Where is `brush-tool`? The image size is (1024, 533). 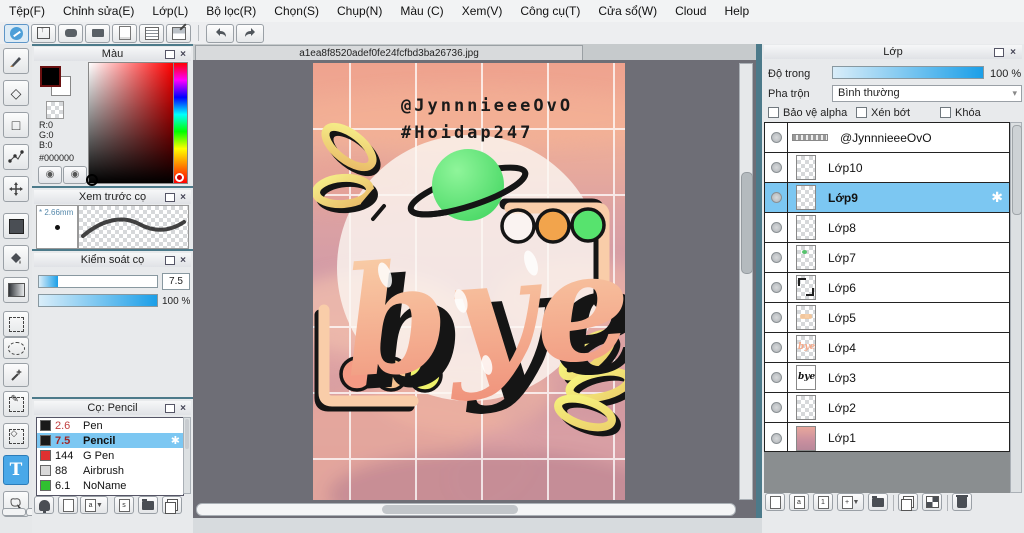
brush-tool is located at coordinates (16, 61).